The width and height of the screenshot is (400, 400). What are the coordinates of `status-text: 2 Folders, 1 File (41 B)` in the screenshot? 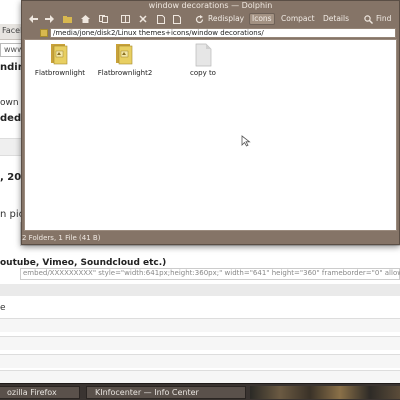 It's located at (61, 238).